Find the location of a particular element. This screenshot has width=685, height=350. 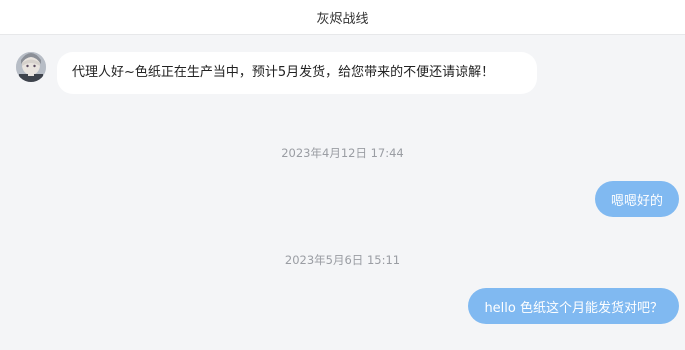

chat-title: 灰烬战线 is located at coordinates (342, 19).